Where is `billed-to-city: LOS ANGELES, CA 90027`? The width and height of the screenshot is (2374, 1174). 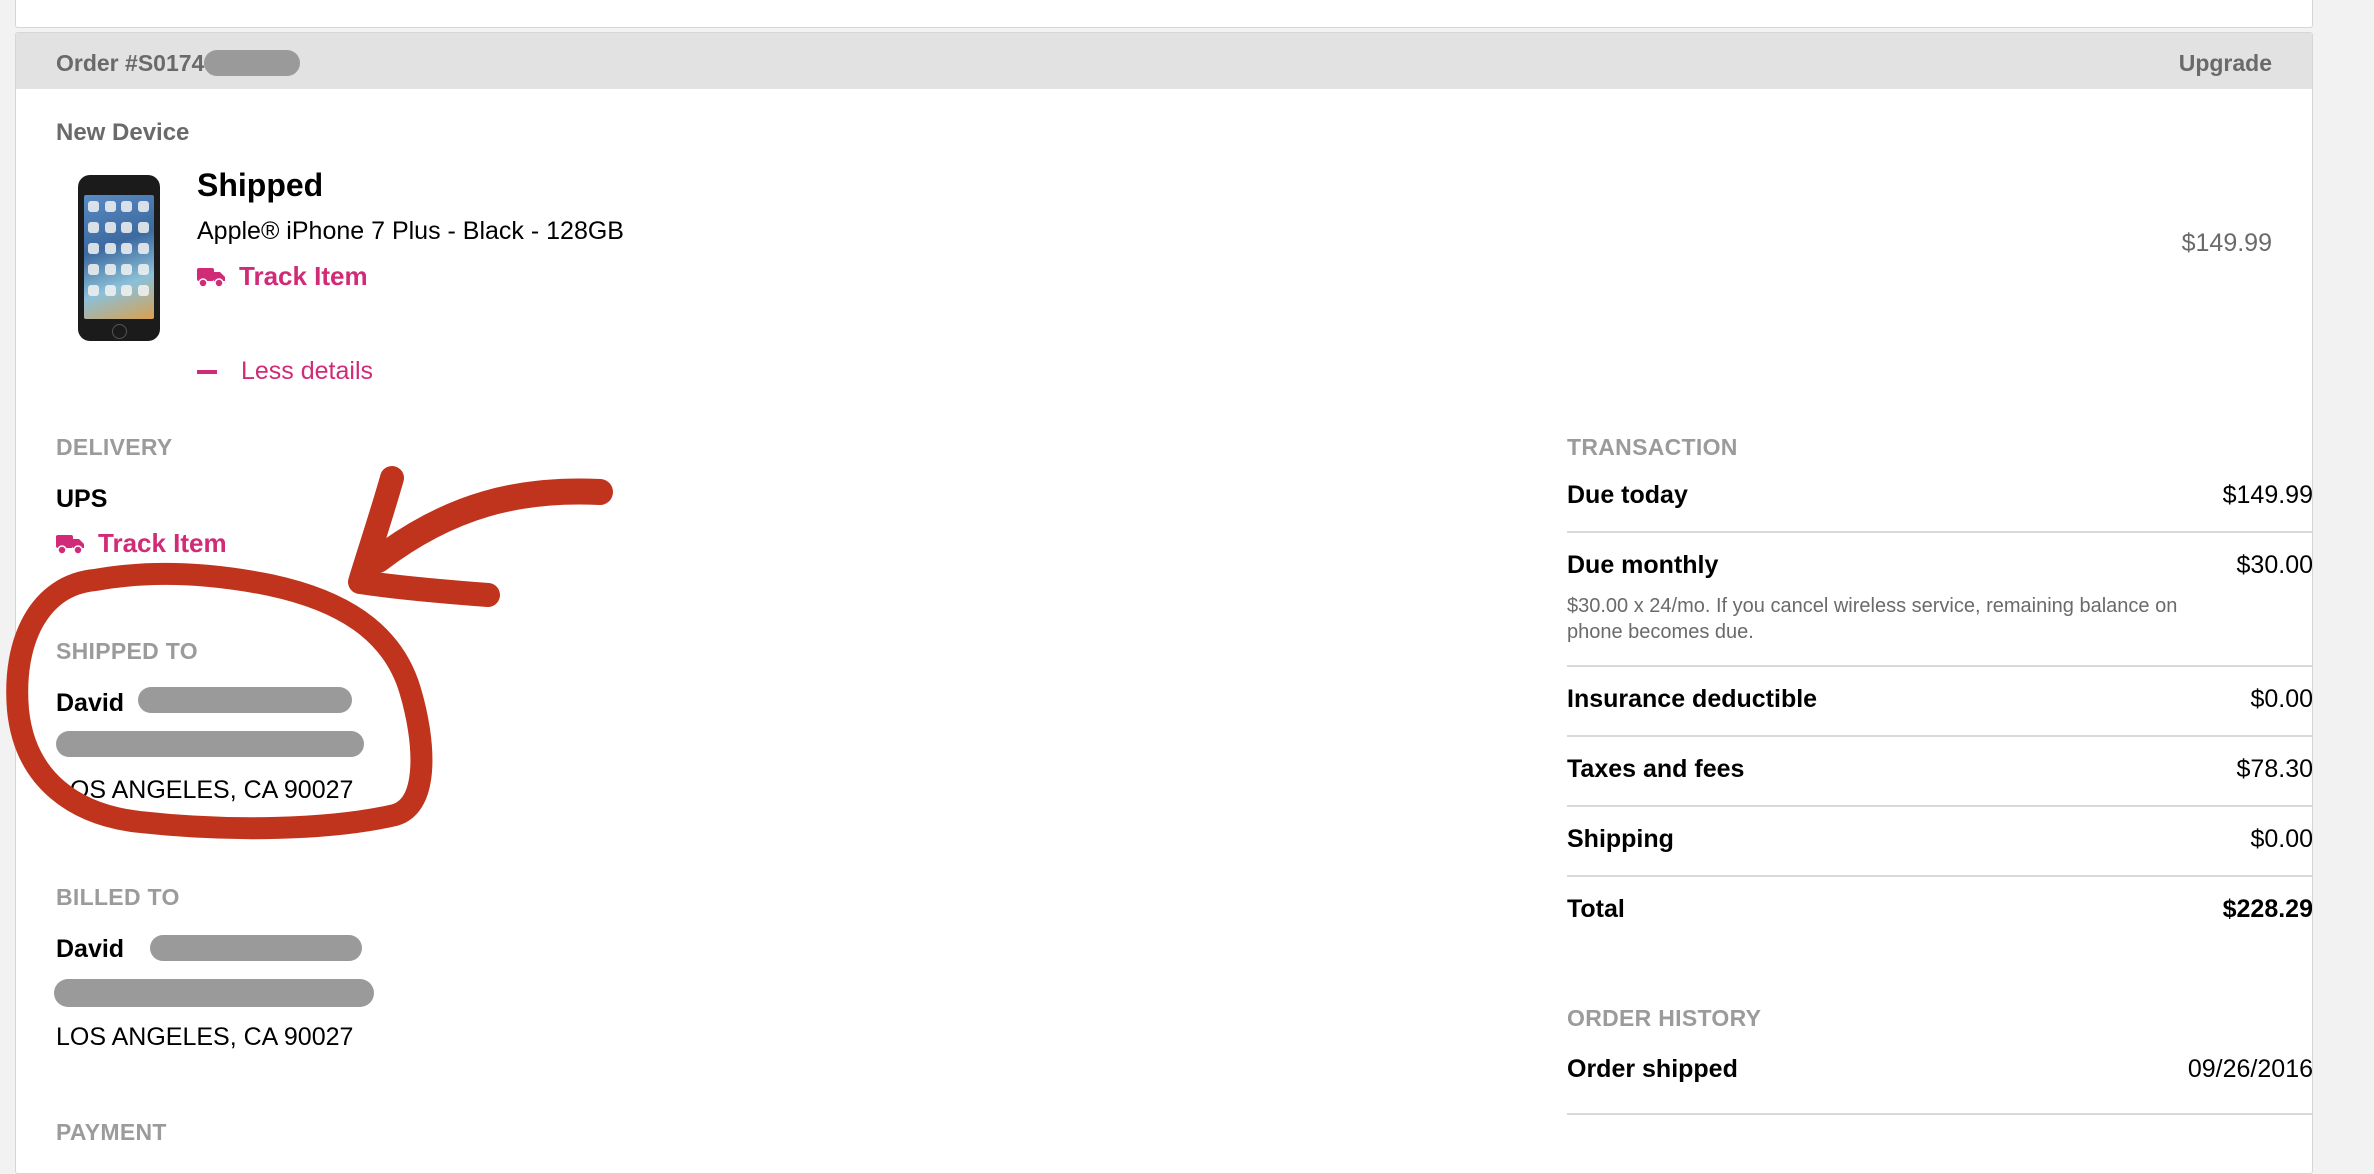 billed-to-city: LOS ANGELES, CA 90027 is located at coordinates (205, 1037).